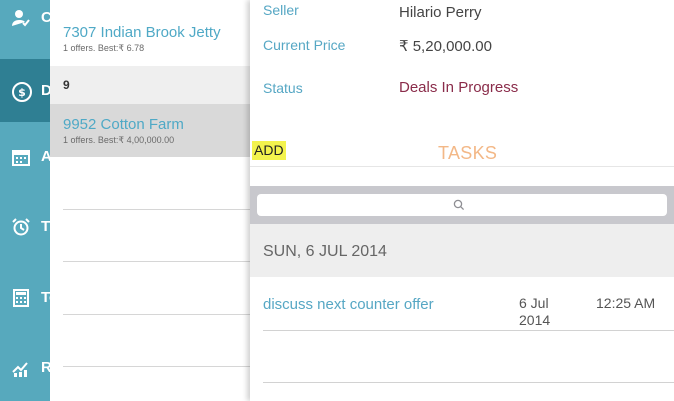 The height and width of the screenshot is (401, 674). I want to click on sidebar-item-label: R, so click(45, 367).